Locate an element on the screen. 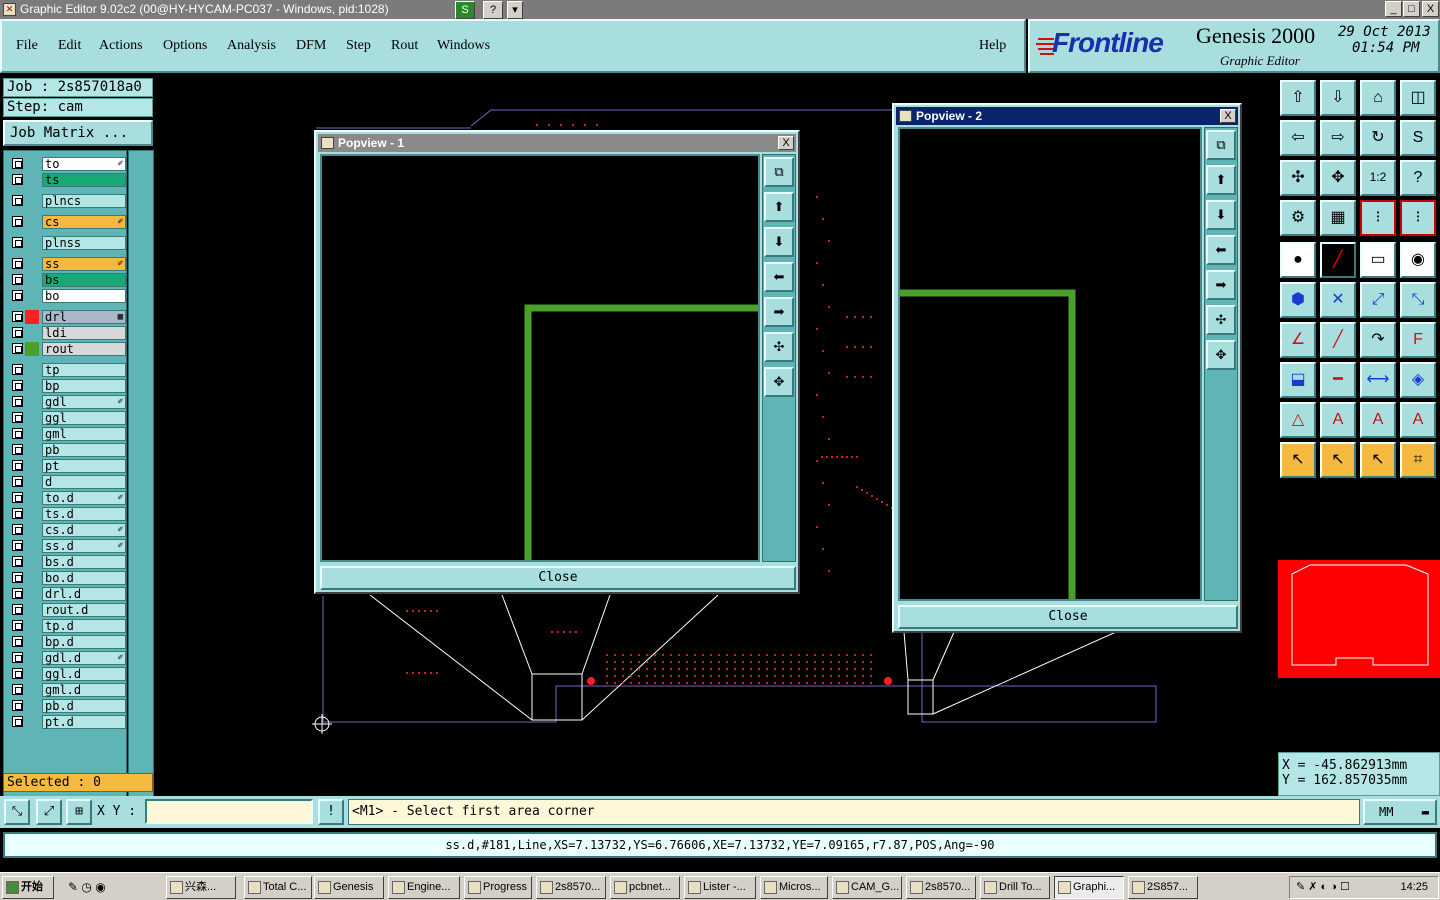  help-icon: ? is located at coordinates (493, 10).